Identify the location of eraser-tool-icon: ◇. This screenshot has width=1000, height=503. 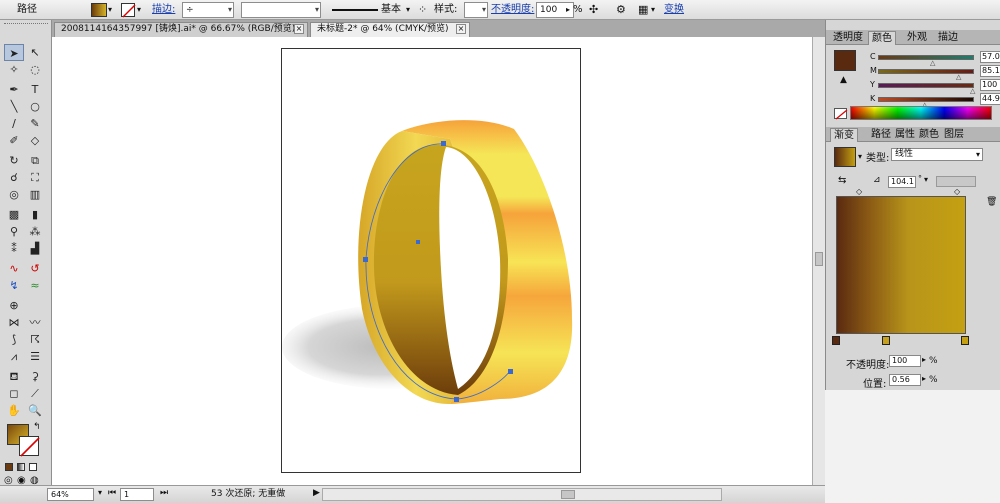
(35, 140).